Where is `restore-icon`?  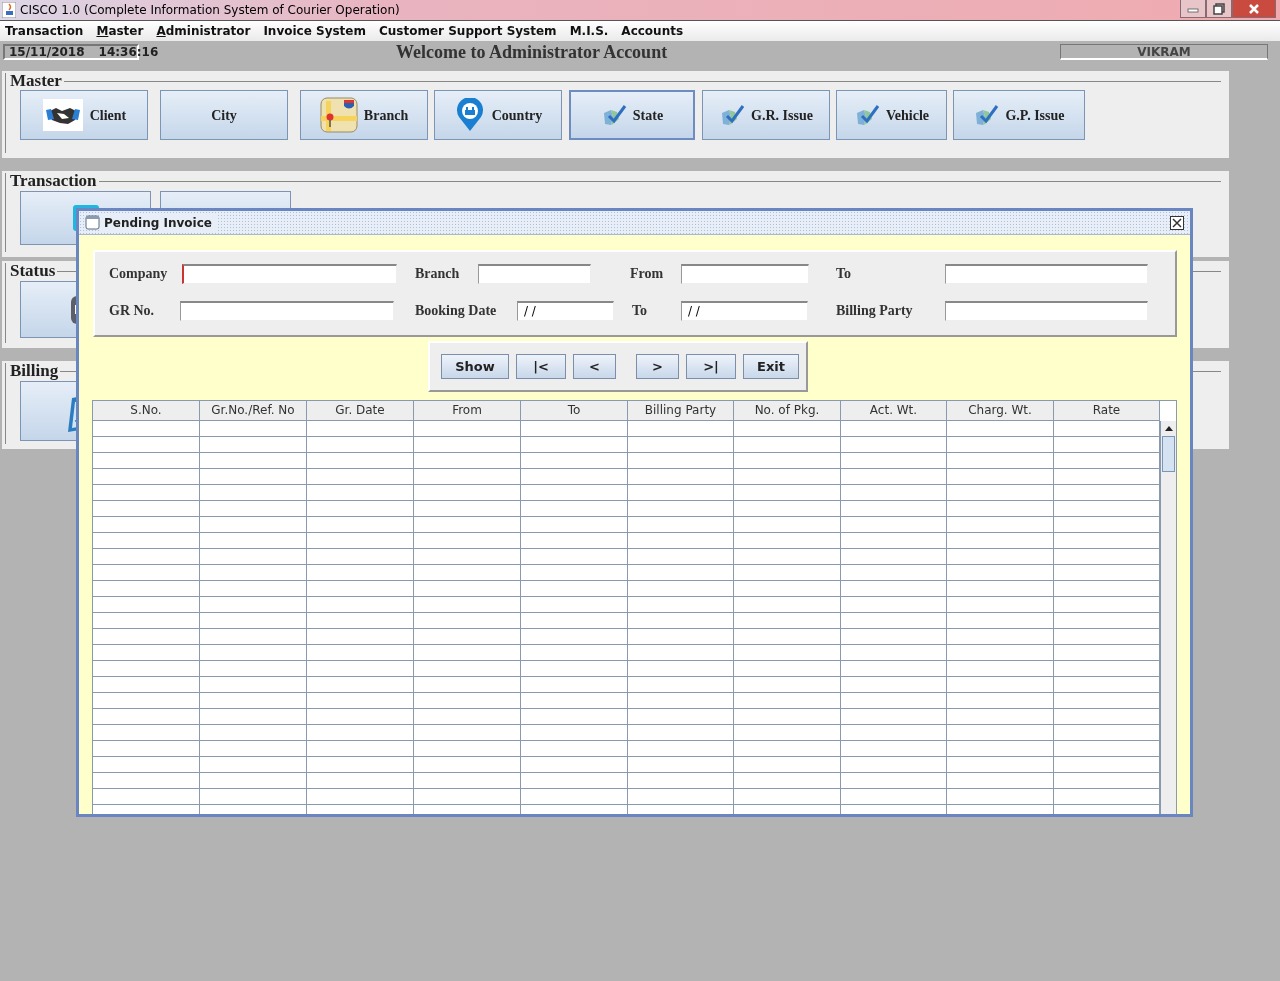 restore-icon is located at coordinates (1219, 8).